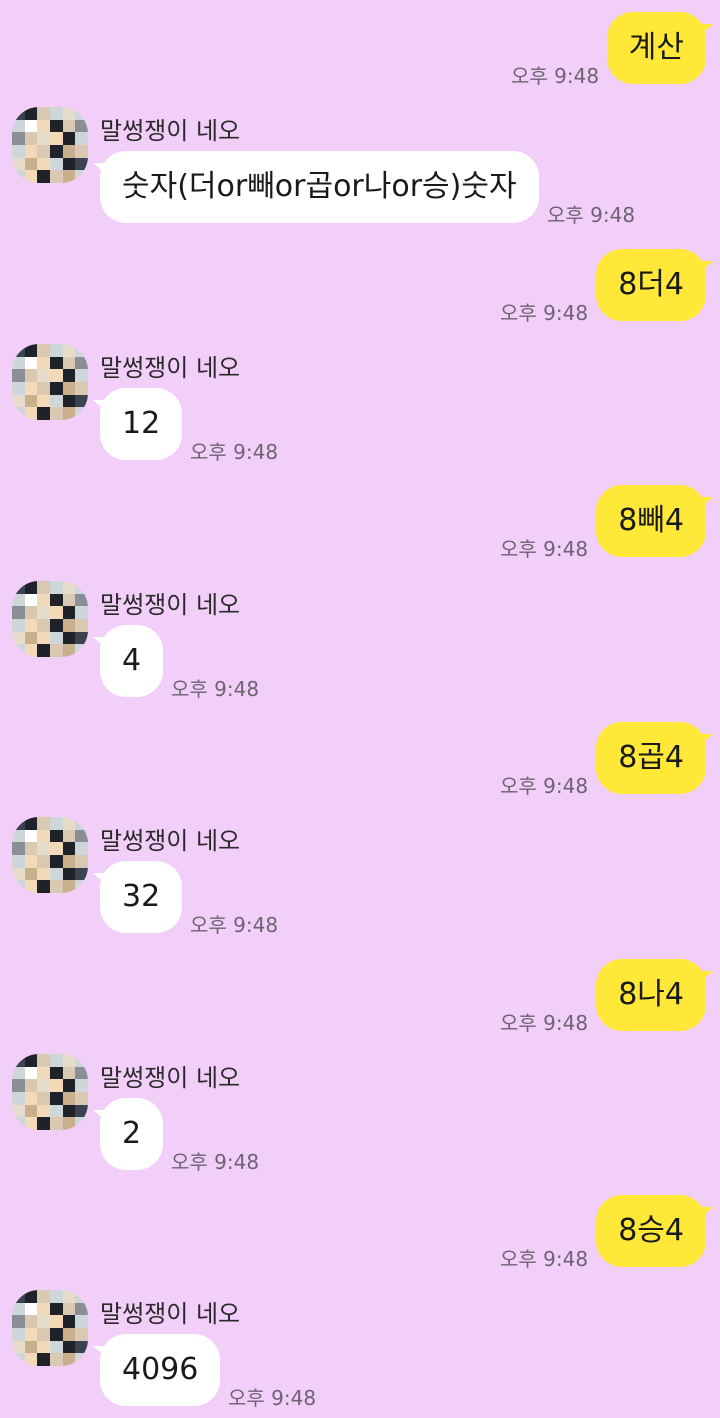  Describe the element at coordinates (128, 661) in the screenshot. I see `received-bubble: 4` at that location.